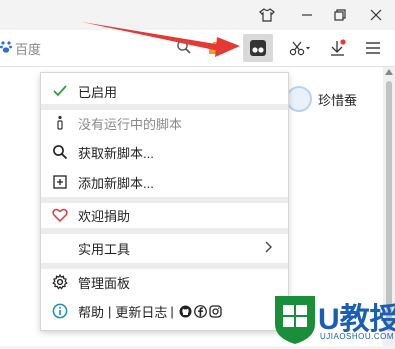 The image size is (395, 349). I want to click on menu-item-label: 欢迎捐助, so click(104, 216).